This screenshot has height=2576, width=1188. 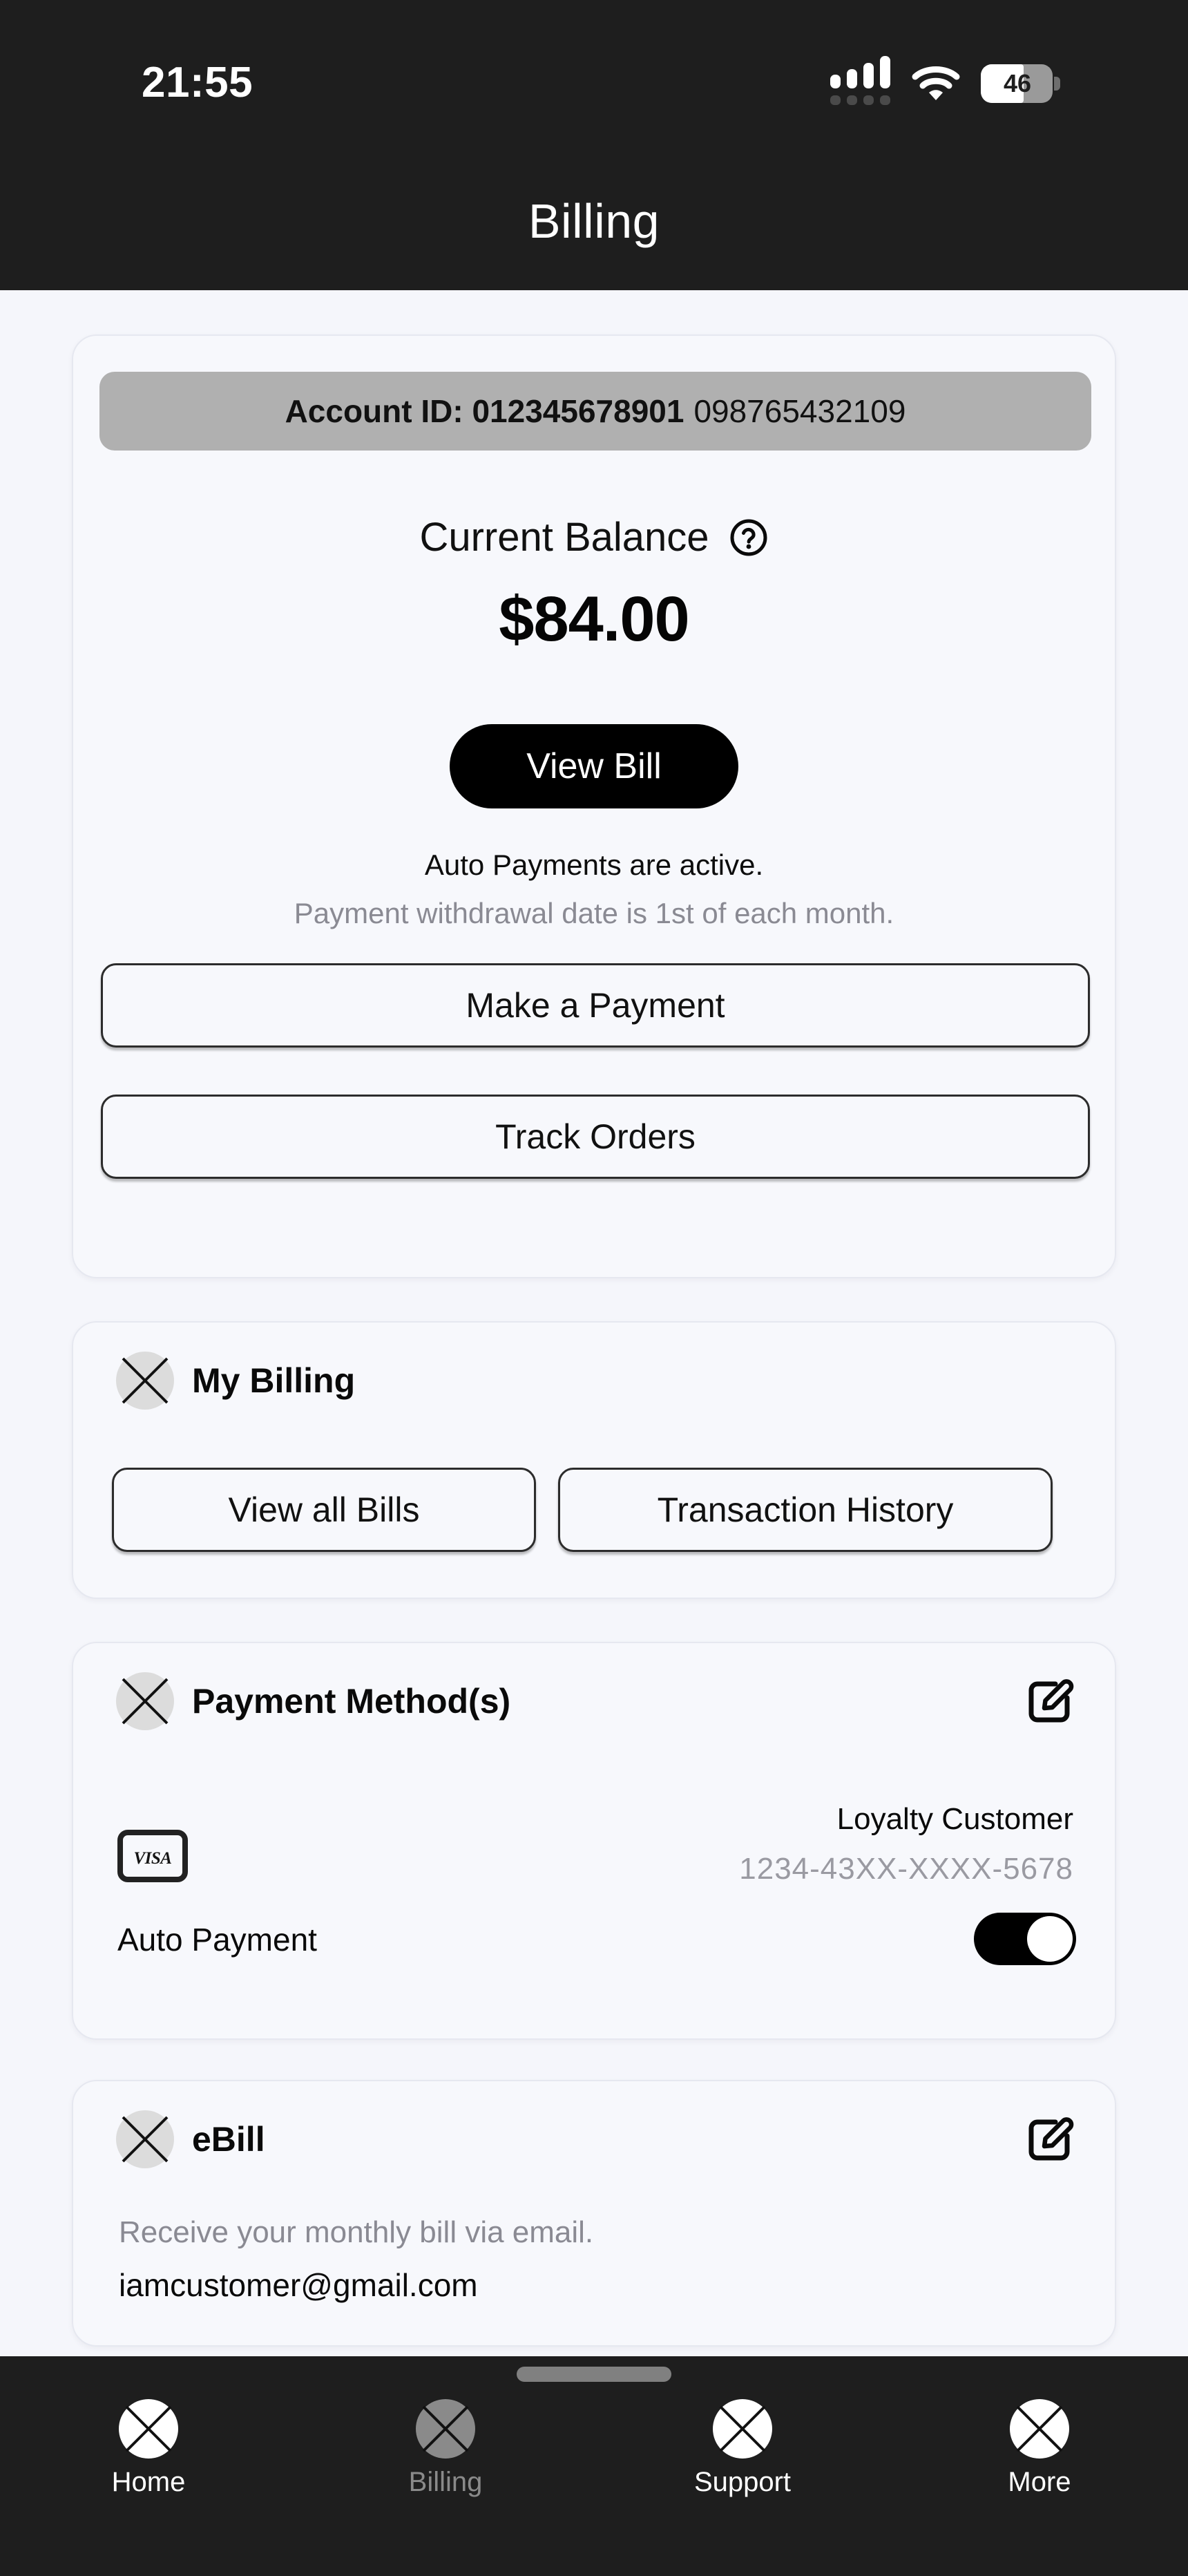 What do you see at coordinates (594, 221) in the screenshot?
I see `page-title: Billing` at bounding box center [594, 221].